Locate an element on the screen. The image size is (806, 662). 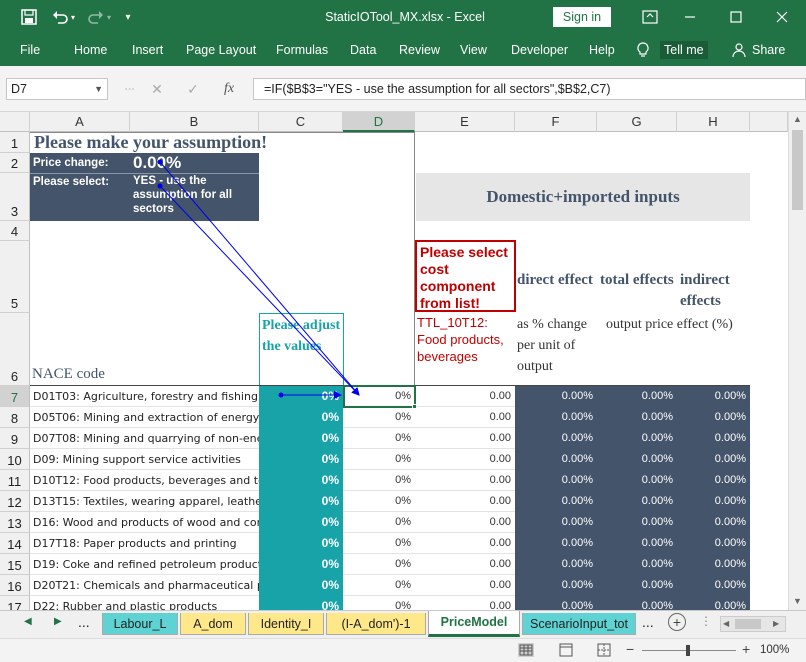
name-box-value: D7 is located at coordinates (19, 89).